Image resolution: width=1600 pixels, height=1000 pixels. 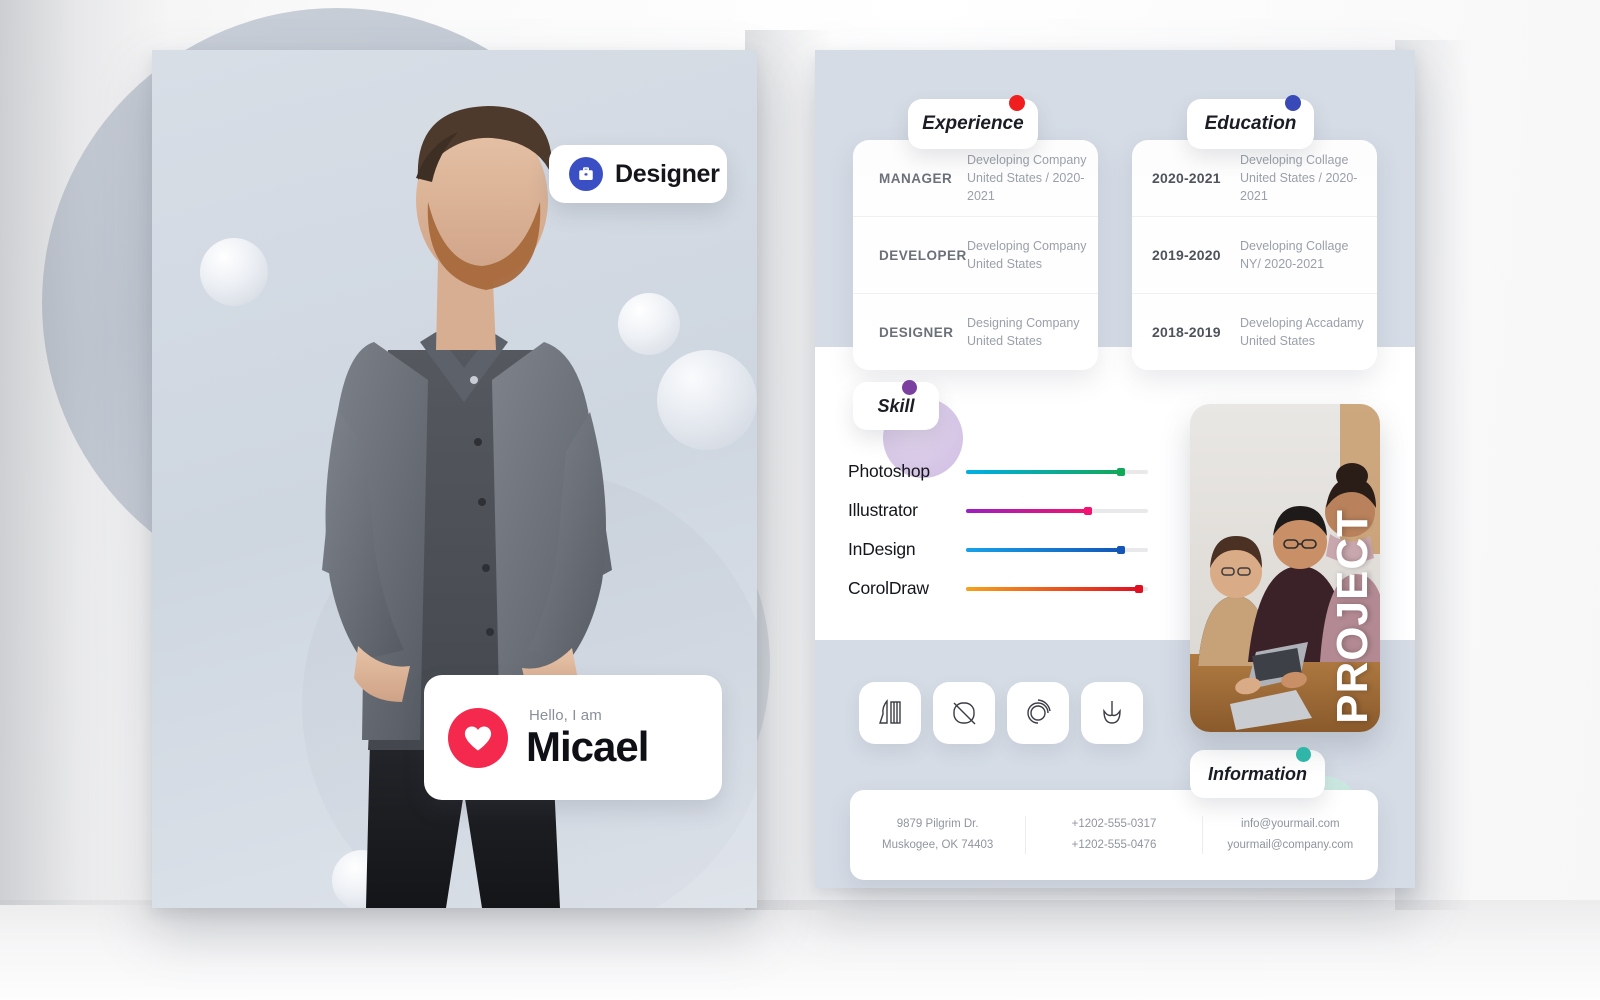 I want to click on skill-label: Illustrator, so click(x=883, y=510).